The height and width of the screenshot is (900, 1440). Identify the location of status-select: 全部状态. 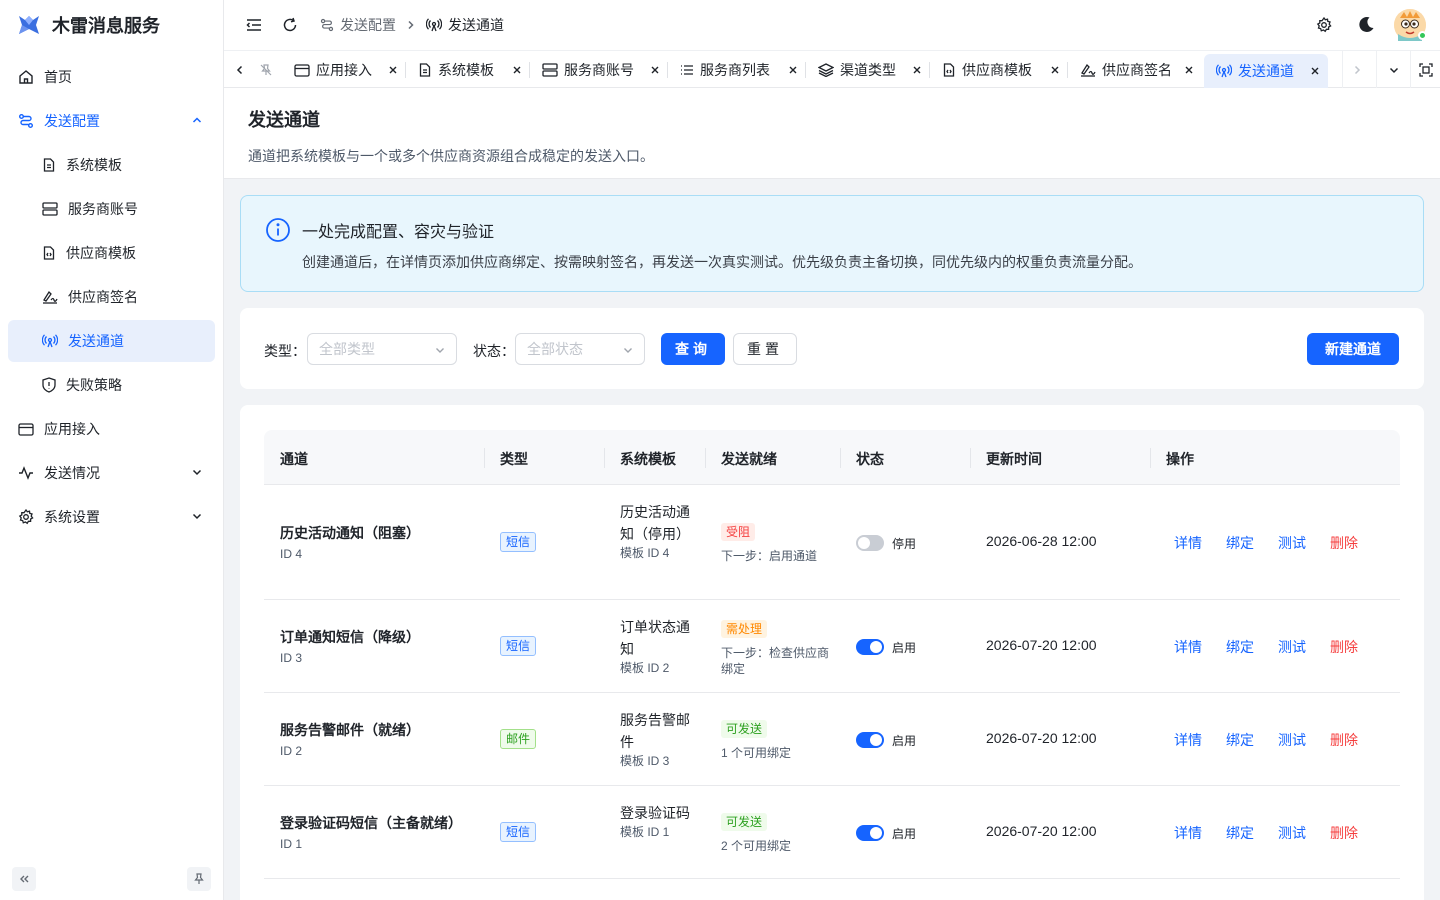
(580, 349).